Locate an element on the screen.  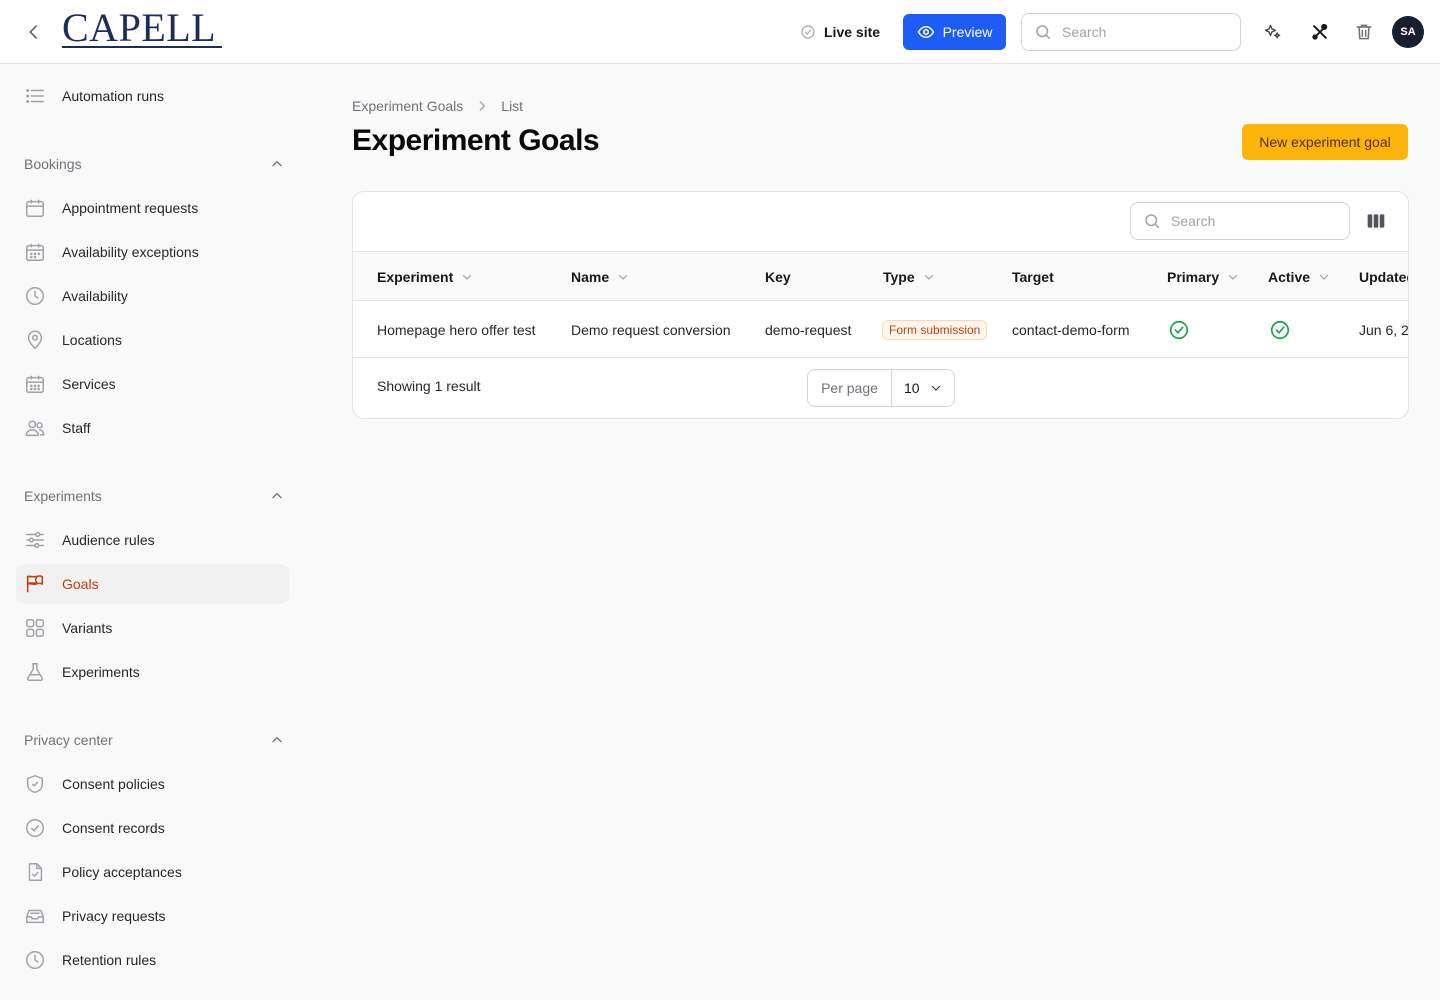
avatar: SA is located at coordinates (1408, 32).